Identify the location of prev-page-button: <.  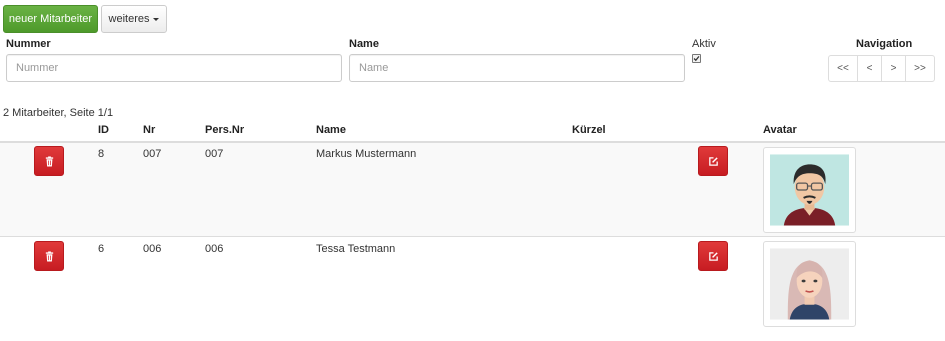
(869, 68).